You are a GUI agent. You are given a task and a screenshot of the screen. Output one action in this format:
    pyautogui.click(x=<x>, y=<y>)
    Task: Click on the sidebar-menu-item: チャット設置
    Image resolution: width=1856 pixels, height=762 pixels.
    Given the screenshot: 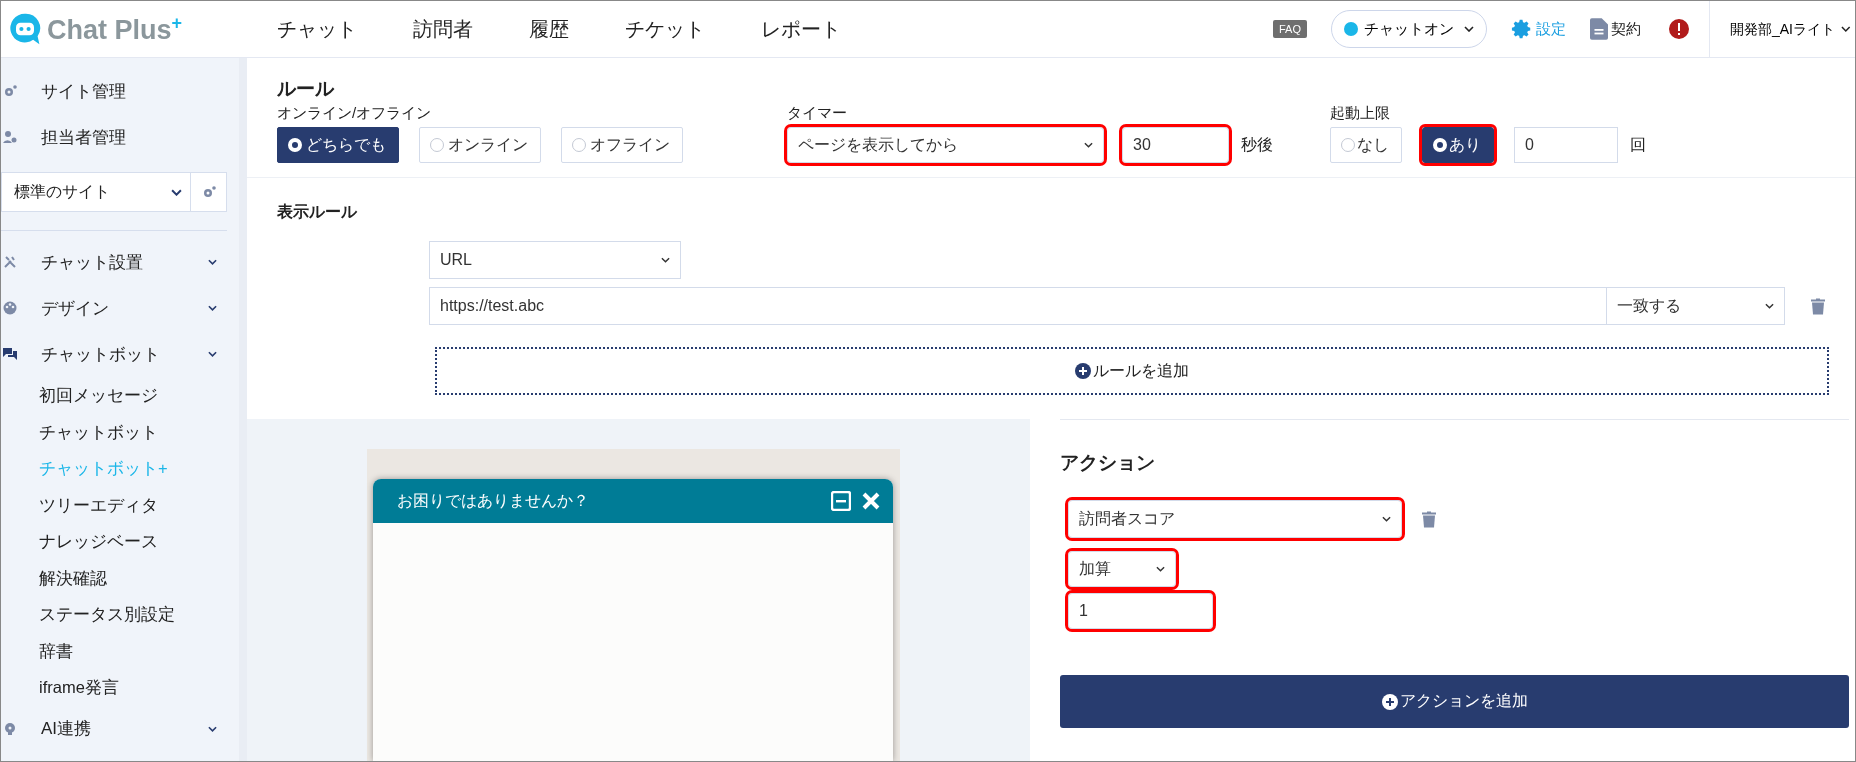 What is the action you would take?
    pyautogui.click(x=120, y=262)
    